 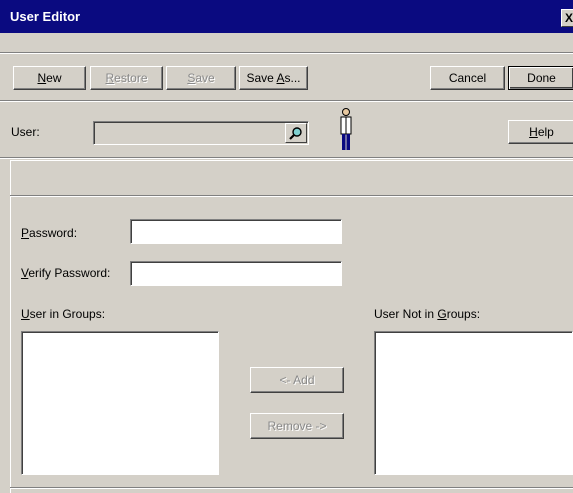 I want to click on title-gap, so click(x=286, y=42).